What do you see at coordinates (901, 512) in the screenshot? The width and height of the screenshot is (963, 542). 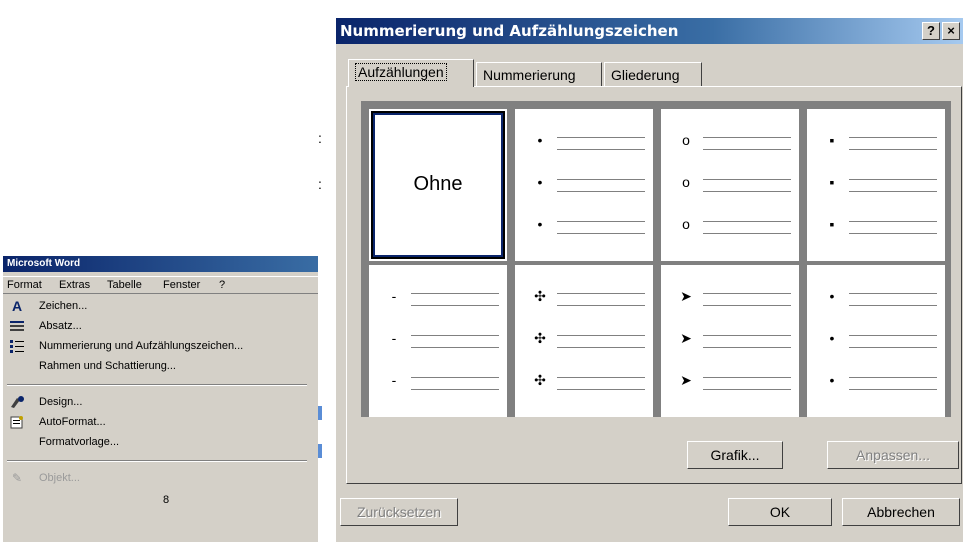 I see `cancel-button: Abbrechen` at bounding box center [901, 512].